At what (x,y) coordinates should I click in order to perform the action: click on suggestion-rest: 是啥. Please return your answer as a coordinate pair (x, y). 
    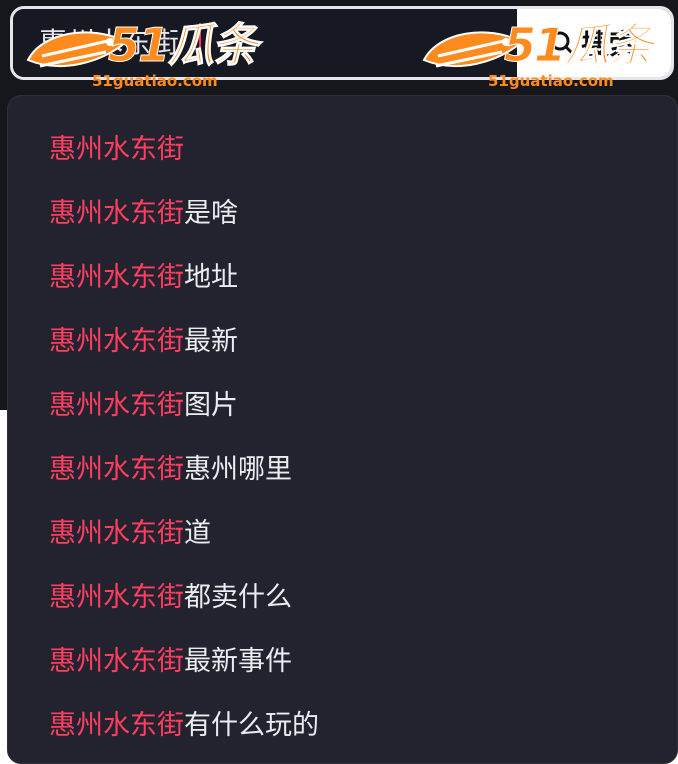
    Looking at the image, I should click on (211, 213).